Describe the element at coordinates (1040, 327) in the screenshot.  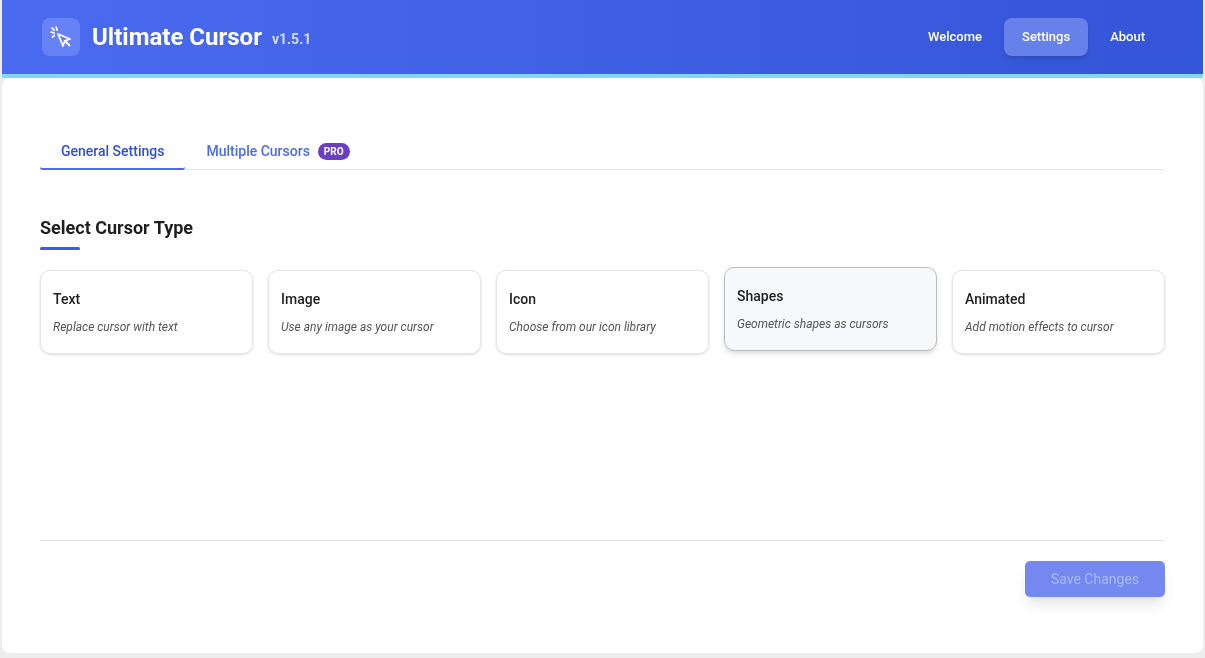
I see `card-description: Add motion effects to cursor` at that location.